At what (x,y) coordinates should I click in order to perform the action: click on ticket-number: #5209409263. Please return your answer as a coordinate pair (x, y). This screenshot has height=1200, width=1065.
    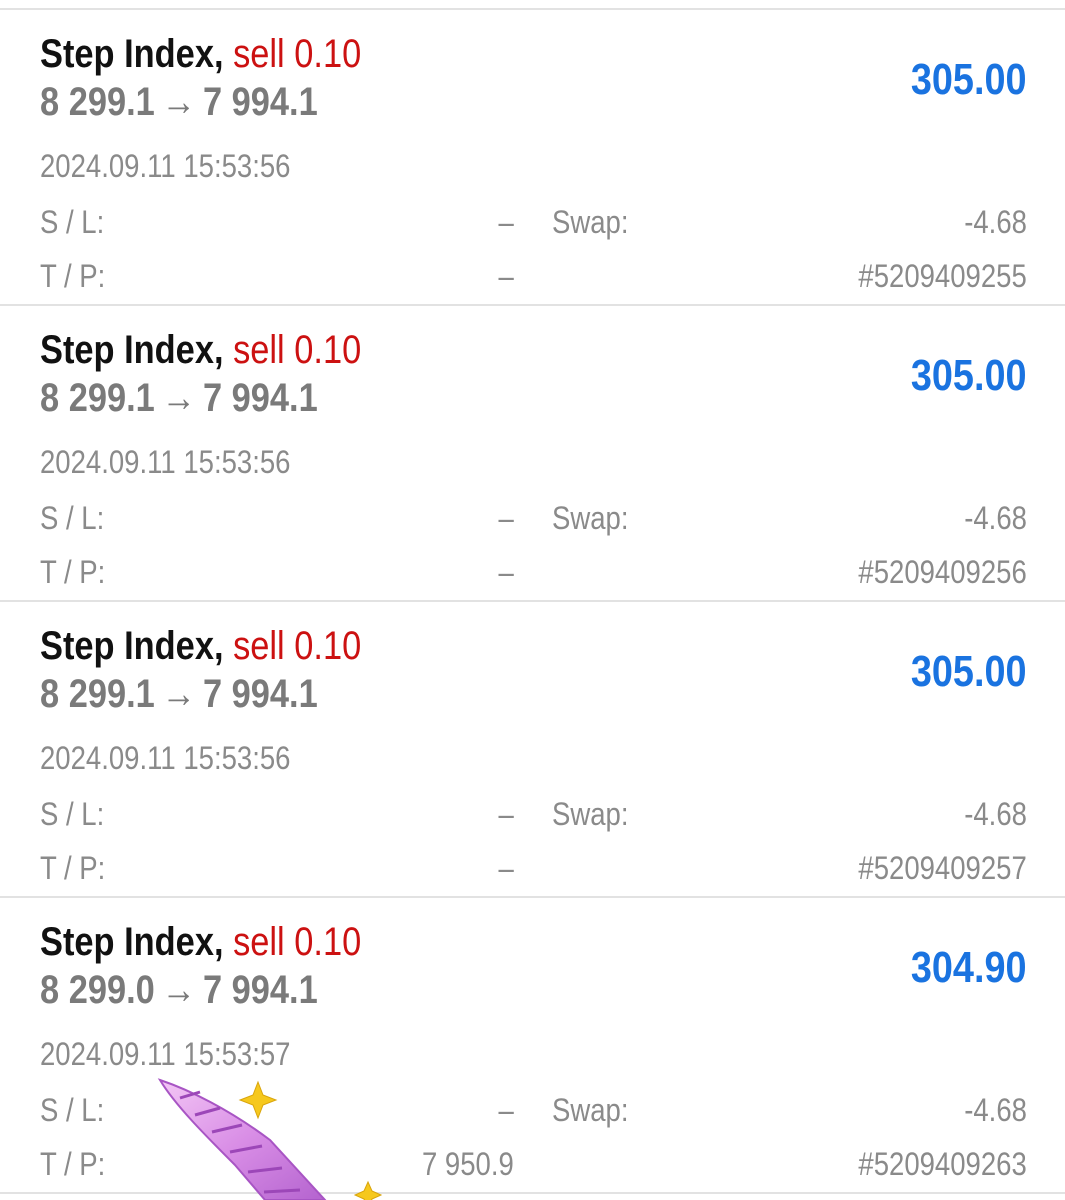
    Looking at the image, I should click on (942, 1164).